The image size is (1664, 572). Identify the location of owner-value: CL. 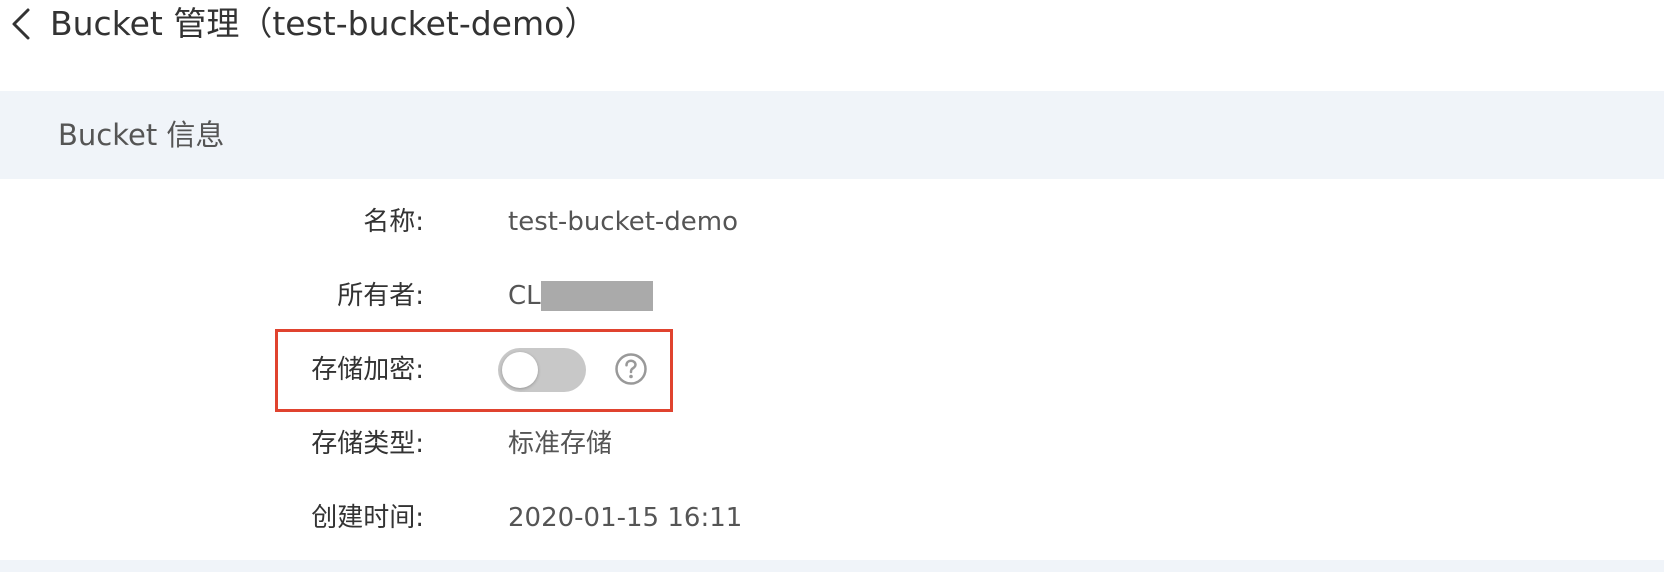
(524, 296).